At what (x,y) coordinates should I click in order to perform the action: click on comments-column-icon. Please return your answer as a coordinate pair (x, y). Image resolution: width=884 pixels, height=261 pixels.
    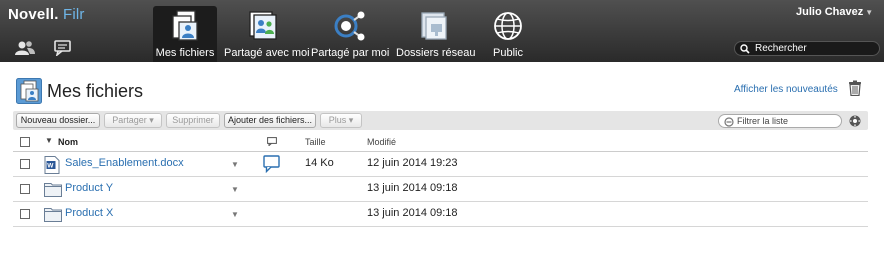
    Looking at the image, I should click on (272, 141).